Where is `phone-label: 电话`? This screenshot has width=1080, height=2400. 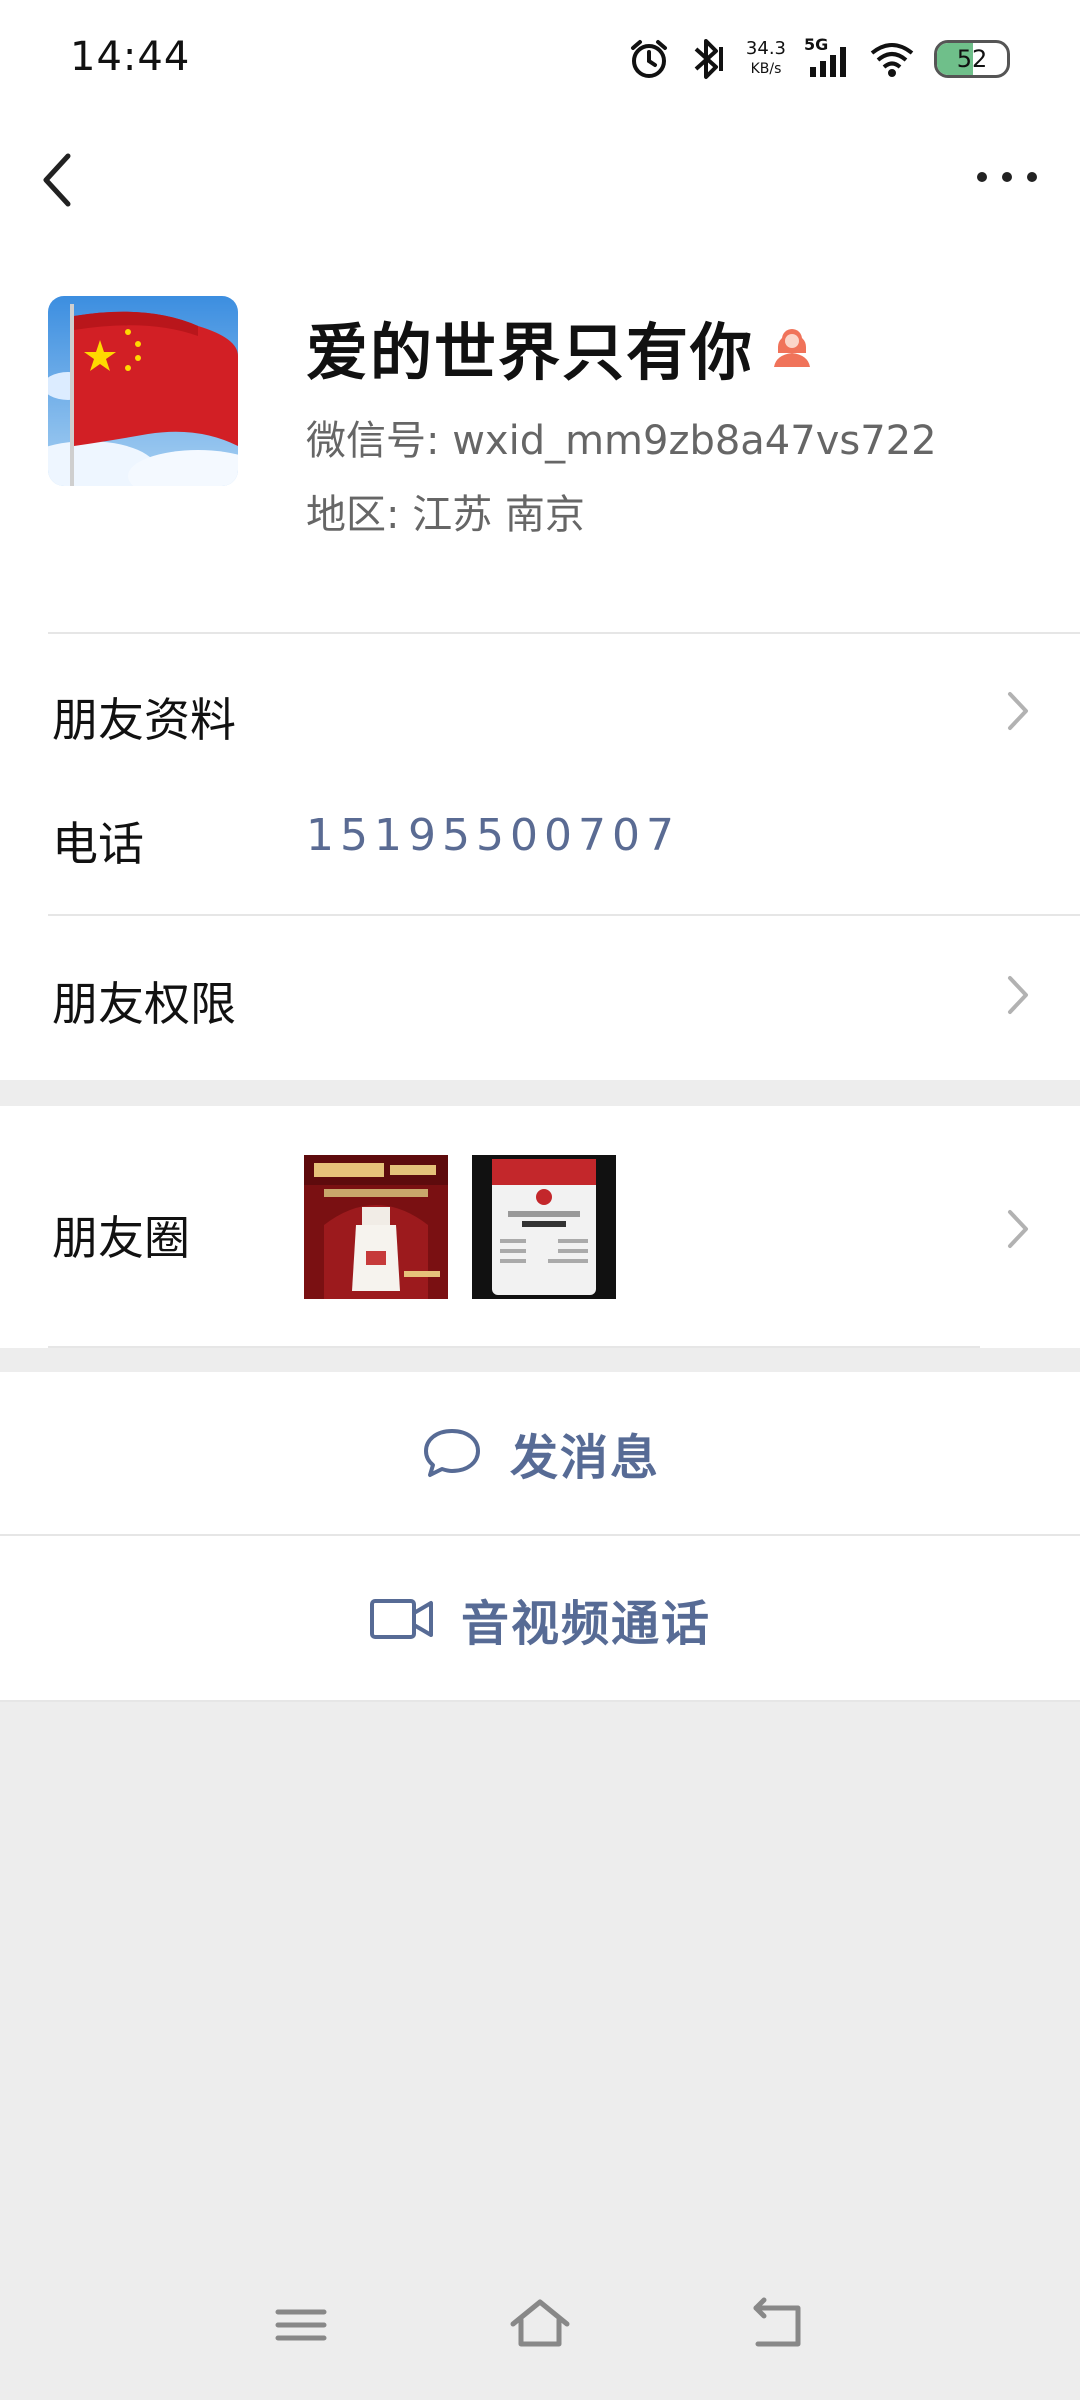
phone-label: 电话 is located at coordinates (98, 844).